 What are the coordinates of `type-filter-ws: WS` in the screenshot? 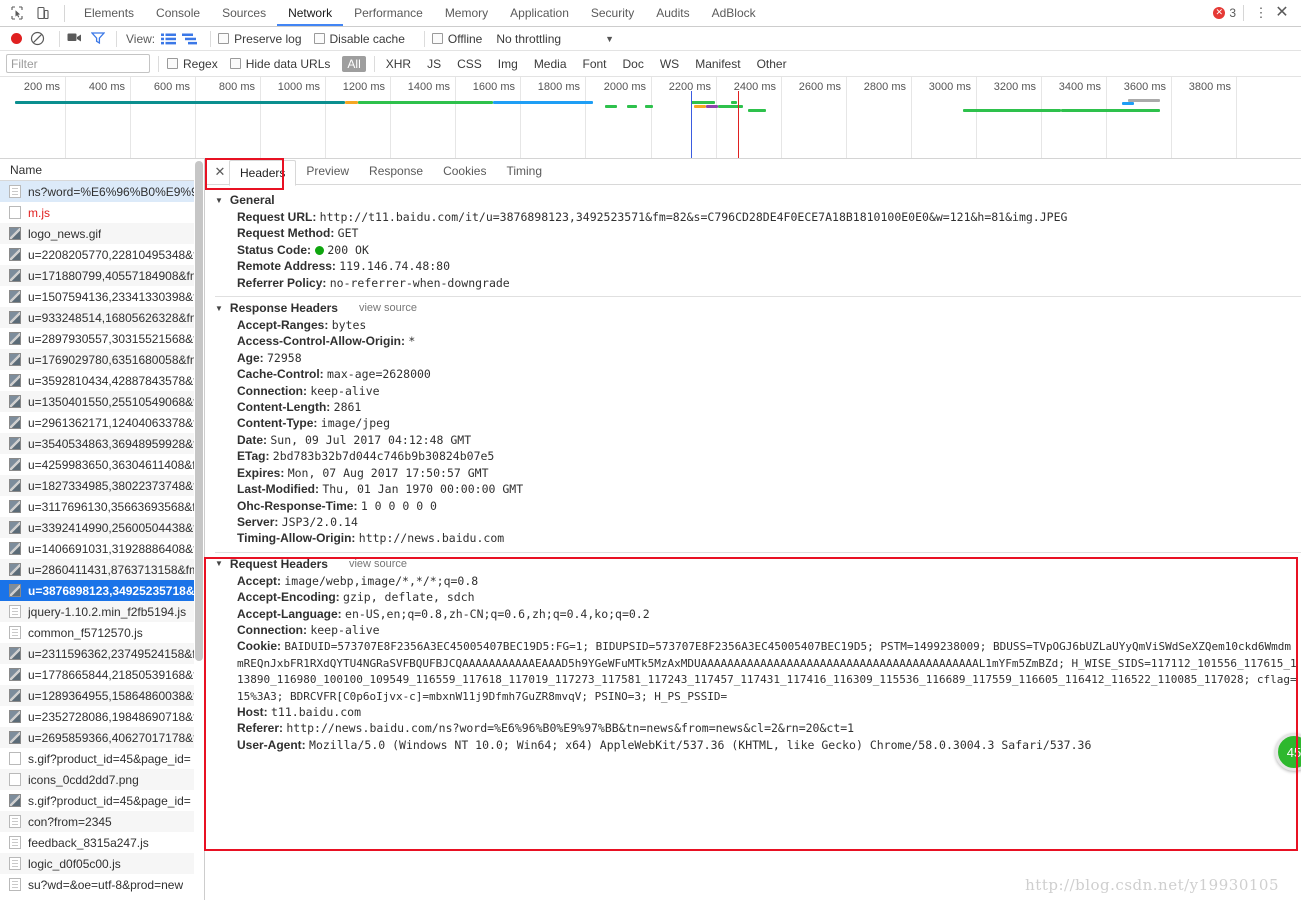 It's located at (669, 64).